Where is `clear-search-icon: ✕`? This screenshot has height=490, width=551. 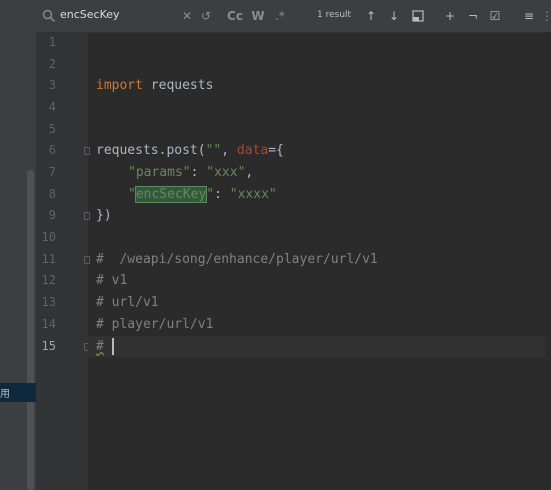 clear-search-icon: ✕ is located at coordinates (187, 16).